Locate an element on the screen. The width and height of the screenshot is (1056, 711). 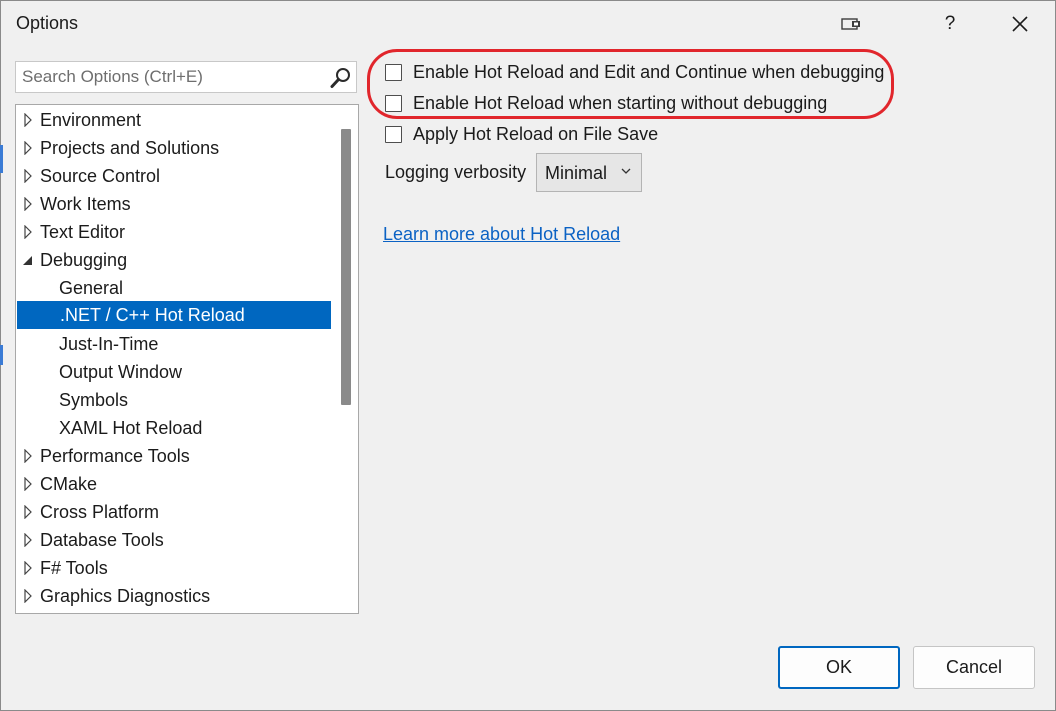
tree-item-work-items: Work Items is located at coordinates (174, 204).